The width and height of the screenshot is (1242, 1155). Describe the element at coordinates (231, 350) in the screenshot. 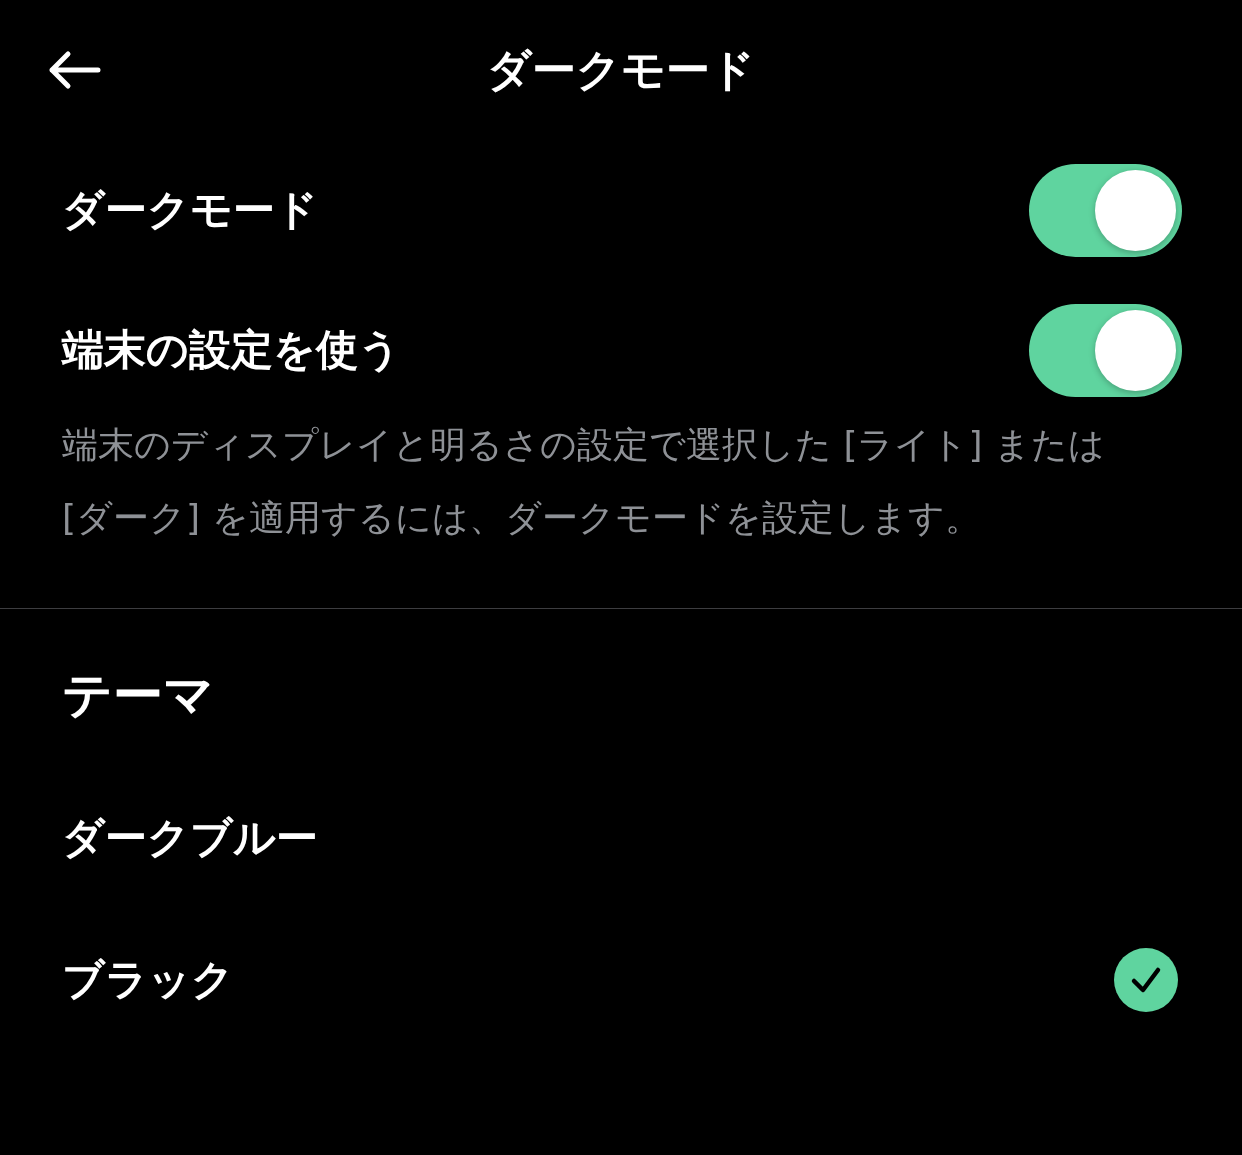

I see `setting-label: 端末の設定を使う` at that location.